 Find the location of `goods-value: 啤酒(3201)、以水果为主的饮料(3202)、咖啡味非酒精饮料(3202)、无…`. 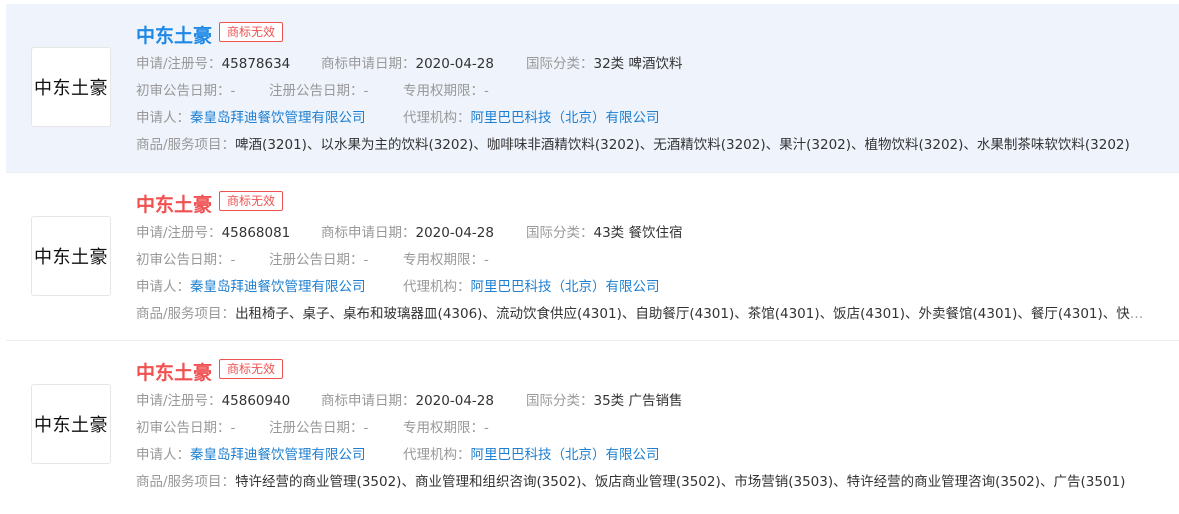

goods-value: 啤酒(3201)、以水果为主的饮料(3202)、咖啡味非酒精饮料(3202)、无… is located at coordinates (682, 145).